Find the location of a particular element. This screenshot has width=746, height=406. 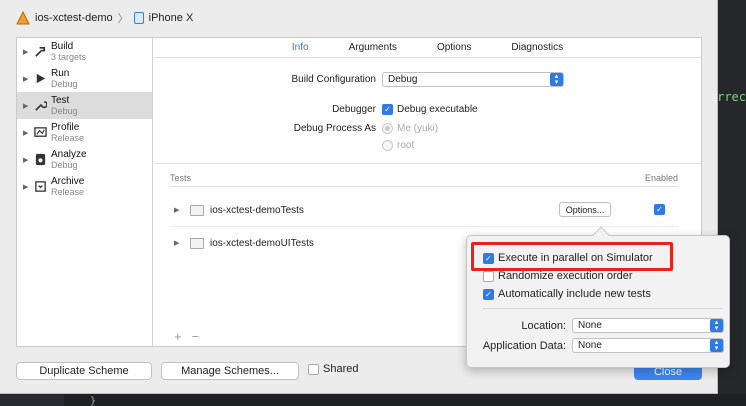

randomize-checkbox is located at coordinates (488, 276).